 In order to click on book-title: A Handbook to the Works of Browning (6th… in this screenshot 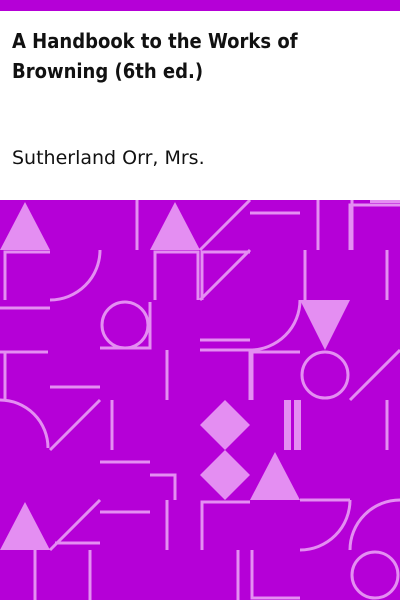, I will do `click(155, 56)`.